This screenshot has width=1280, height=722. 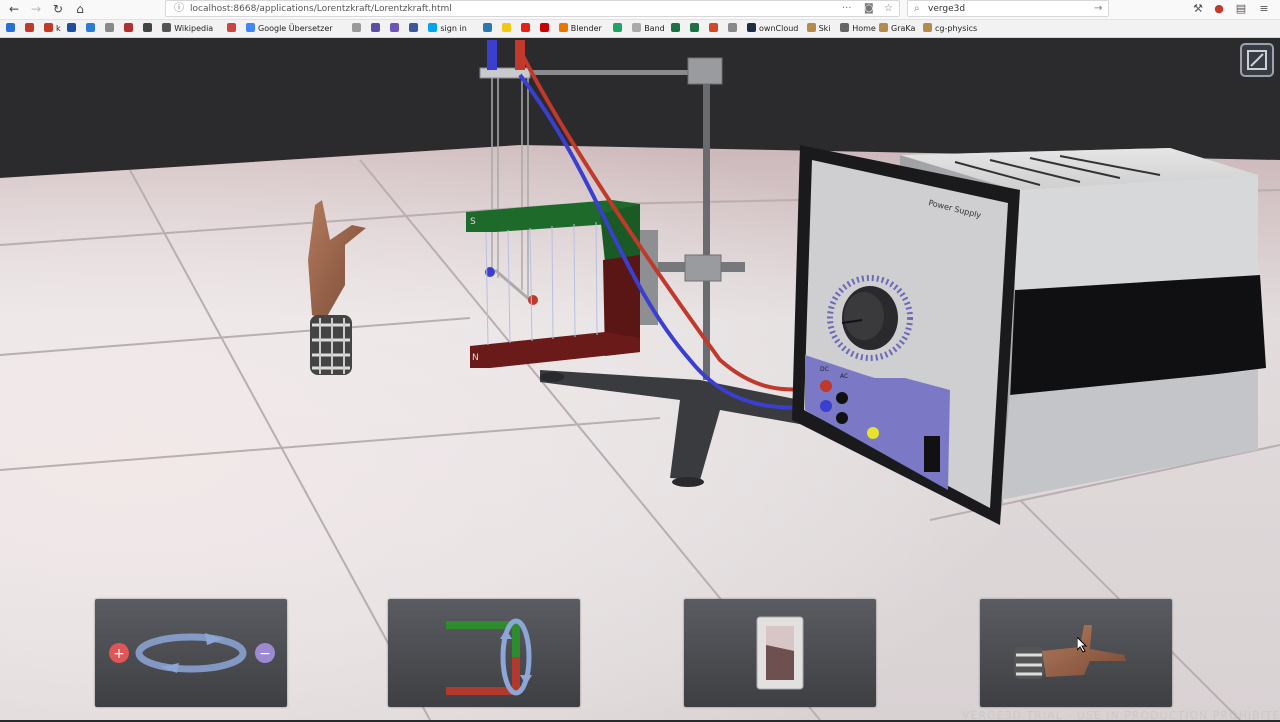 What do you see at coordinates (950, 28) in the screenshot?
I see `bookmark-item: cg-physics` at bounding box center [950, 28].